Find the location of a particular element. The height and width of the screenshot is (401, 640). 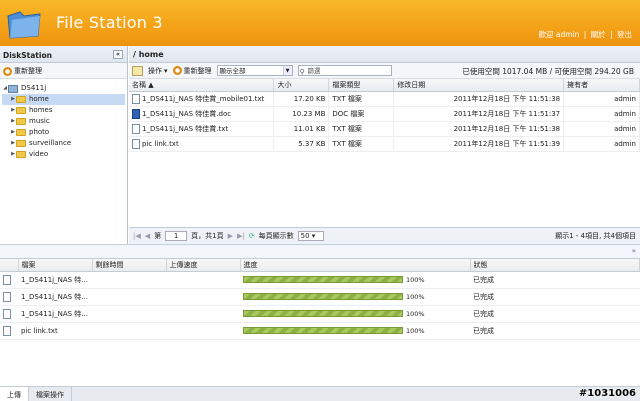

page-number-input: 1 is located at coordinates (176, 236).